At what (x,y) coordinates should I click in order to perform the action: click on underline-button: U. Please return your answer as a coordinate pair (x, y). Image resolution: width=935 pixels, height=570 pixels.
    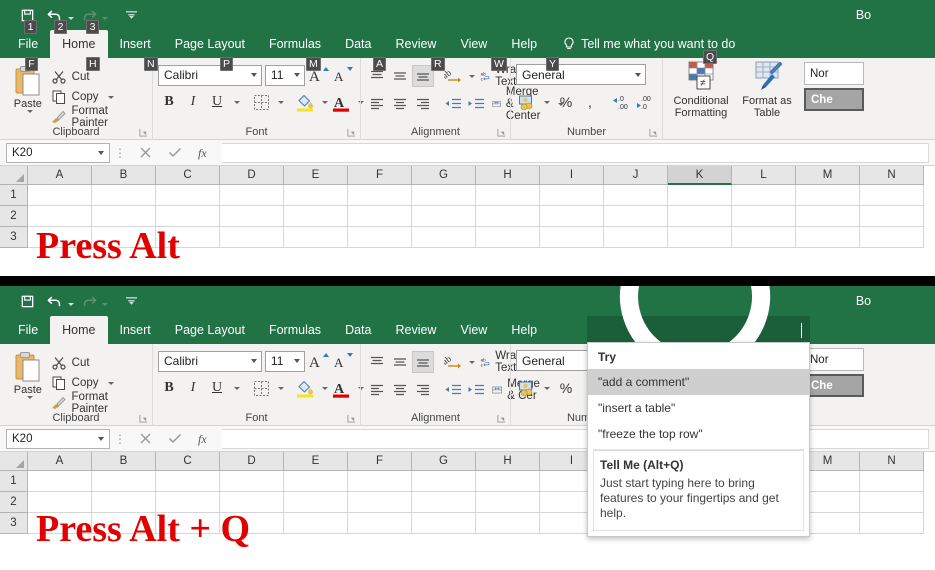
    Looking at the image, I should click on (217, 388).